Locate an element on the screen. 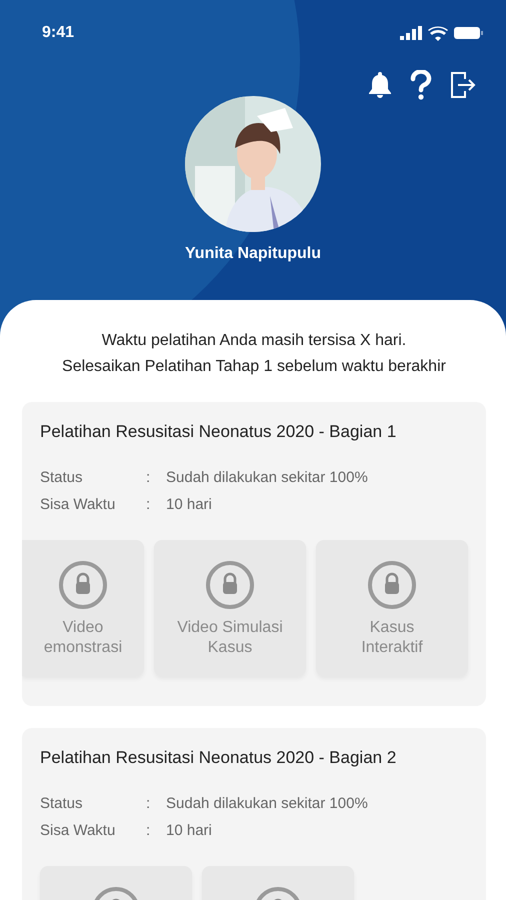 The height and width of the screenshot is (900, 506). bell-icon is located at coordinates (380, 85).